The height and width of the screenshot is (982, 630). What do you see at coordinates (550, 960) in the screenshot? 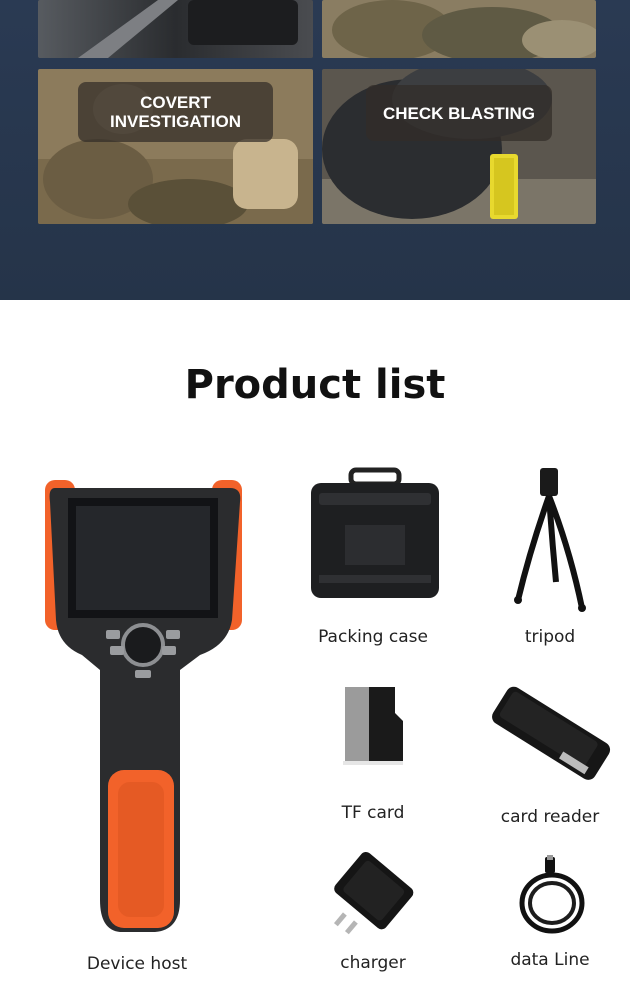
I see `product-label: data Line` at bounding box center [550, 960].